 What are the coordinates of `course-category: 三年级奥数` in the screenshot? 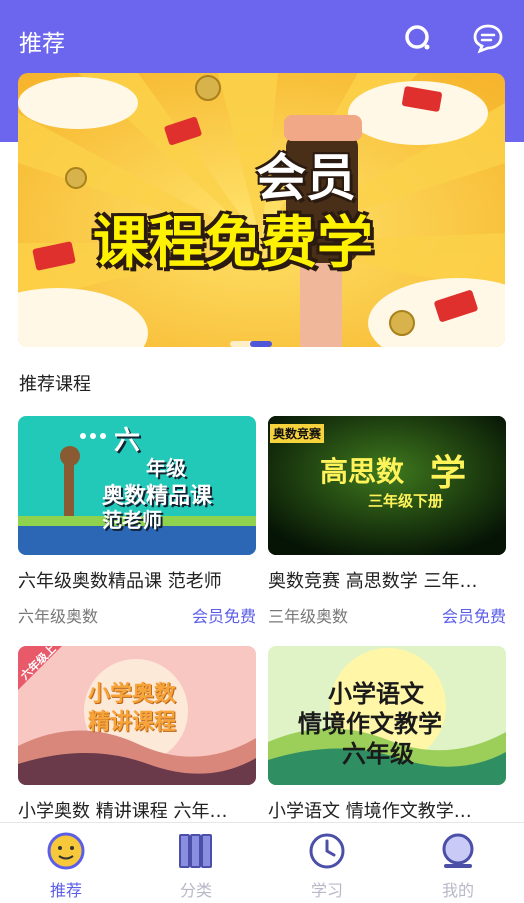 It's located at (308, 616).